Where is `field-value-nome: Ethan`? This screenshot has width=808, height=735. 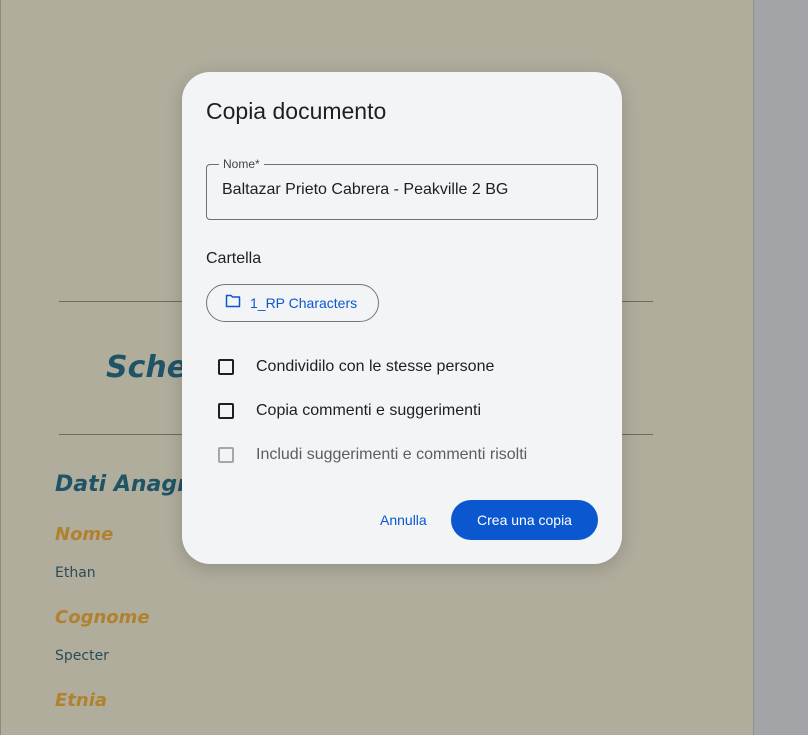 field-value-nome: Ethan is located at coordinates (75, 573).